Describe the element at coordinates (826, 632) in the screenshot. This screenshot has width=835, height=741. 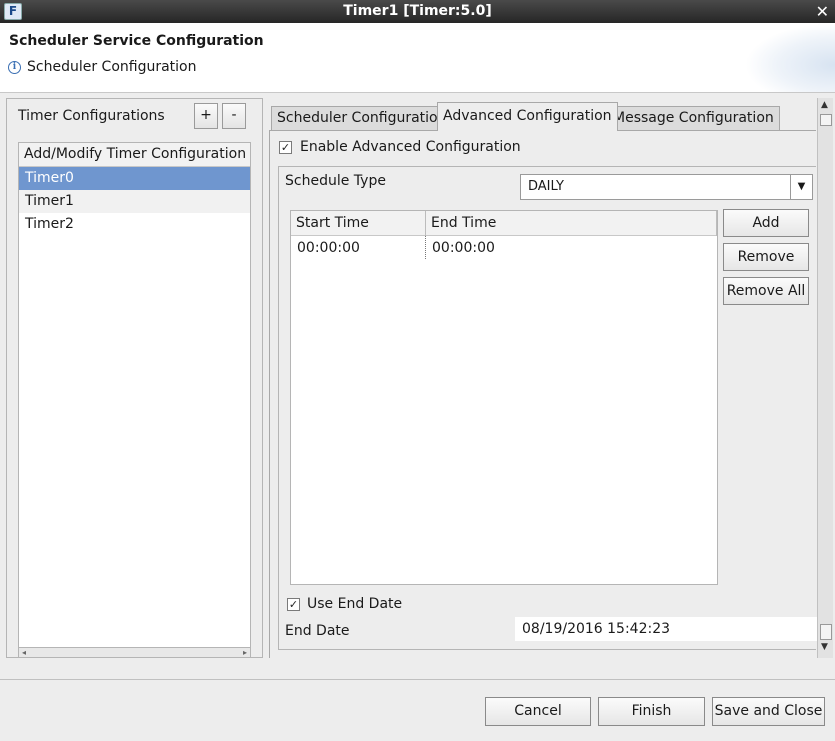
I see `scroll-thumb-bottom` at that location.